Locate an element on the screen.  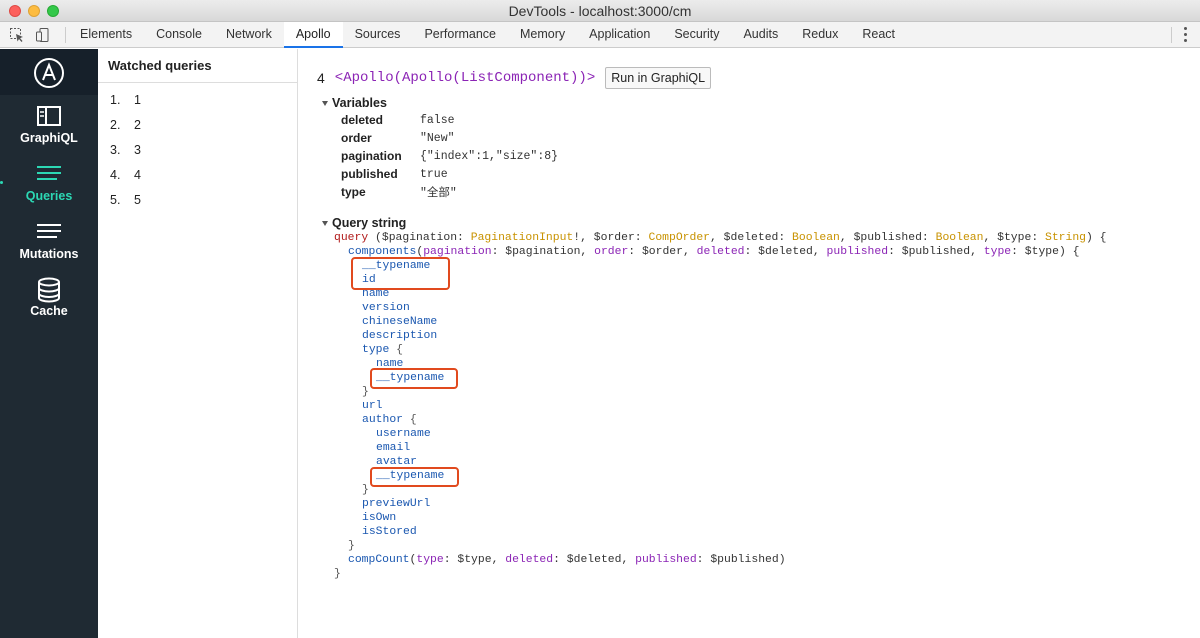
variable-row: deleted false is located at coordinates (449, 120).